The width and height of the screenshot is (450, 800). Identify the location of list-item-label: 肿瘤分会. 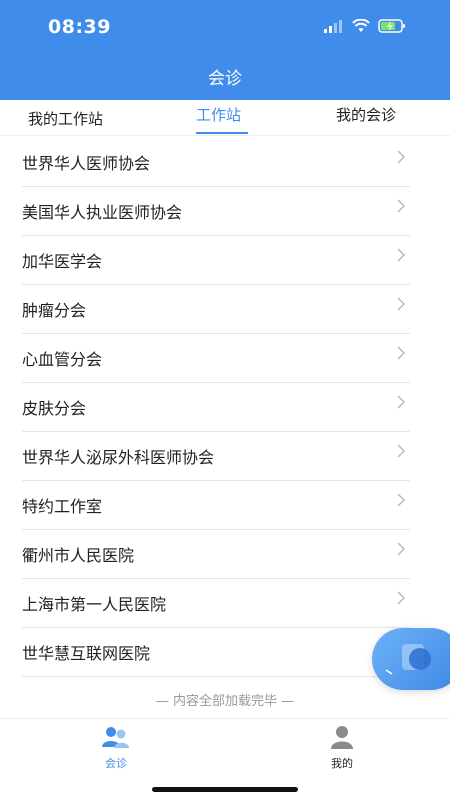
(54, 310).